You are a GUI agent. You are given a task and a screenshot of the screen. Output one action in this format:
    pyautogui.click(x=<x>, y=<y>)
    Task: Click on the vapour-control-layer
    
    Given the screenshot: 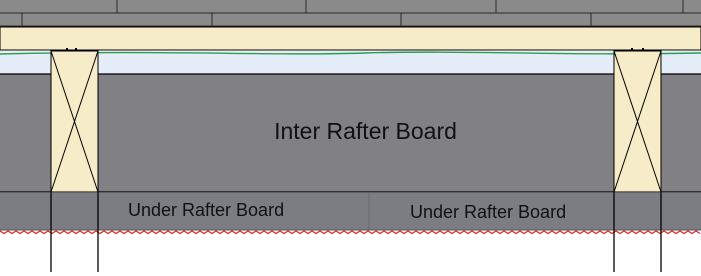 What is the action you would take?
    pyautogui.click(x=350, y=232)
    